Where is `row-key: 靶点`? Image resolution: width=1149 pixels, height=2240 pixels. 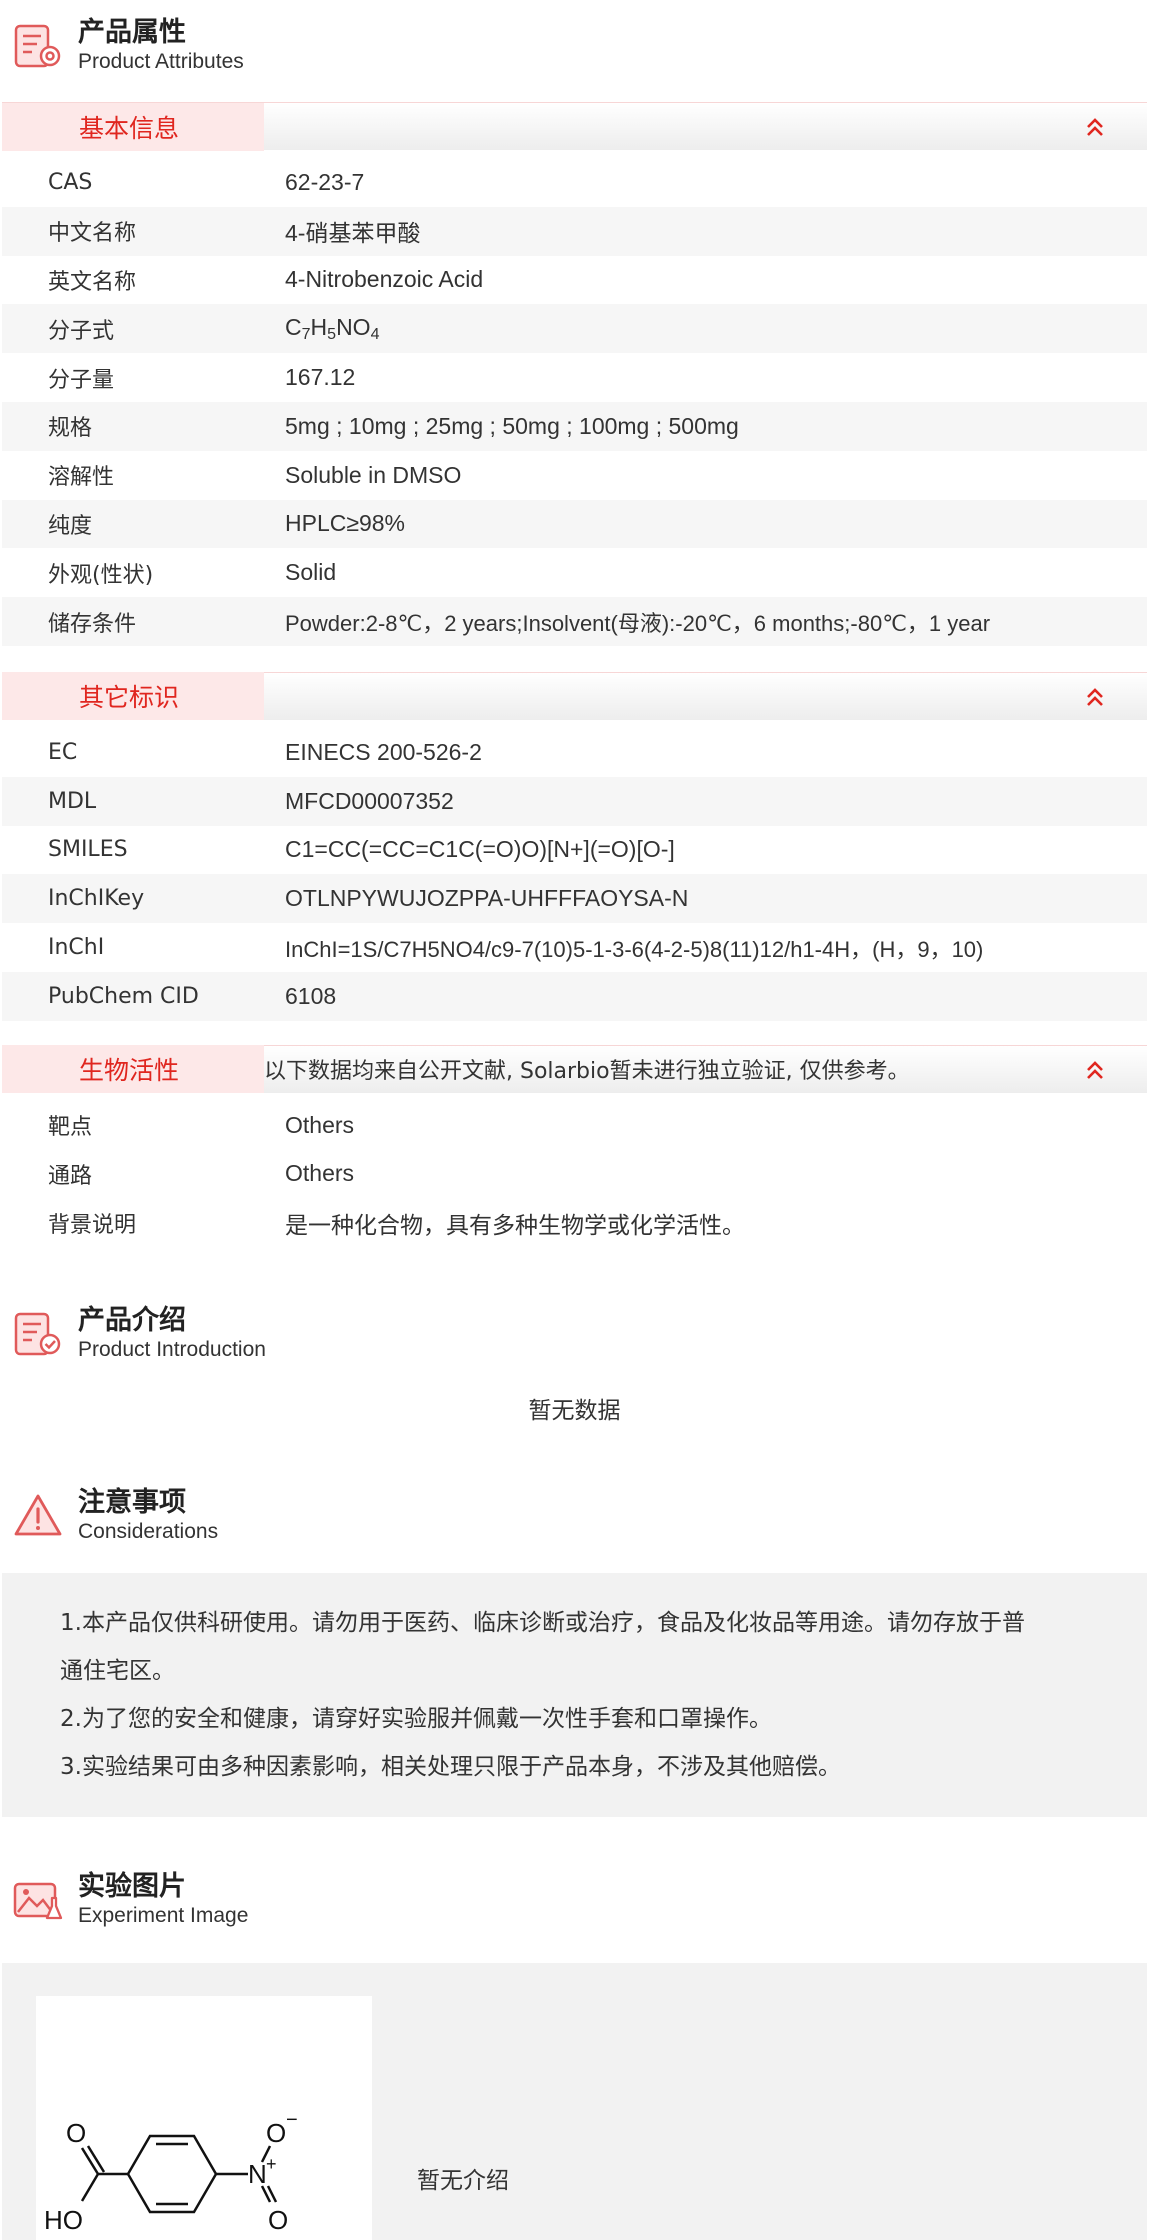 row-key: 靶点 is located at coordinates (70, 1128).